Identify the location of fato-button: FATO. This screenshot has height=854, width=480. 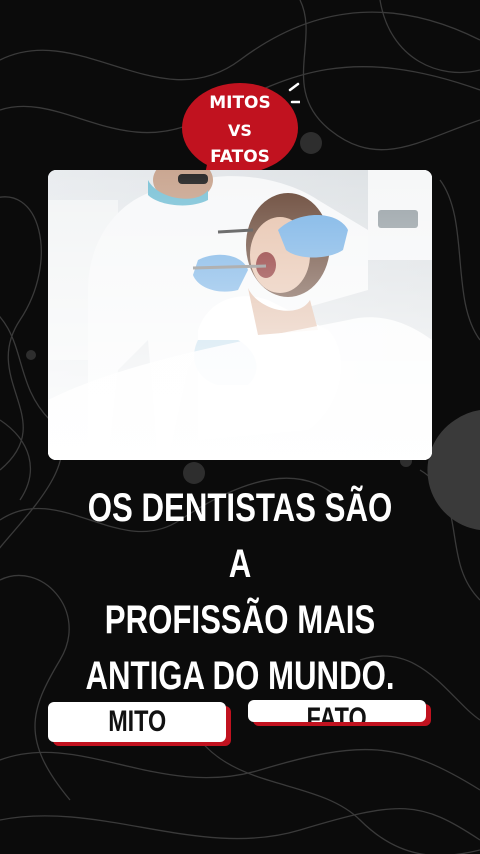
(337, 711).